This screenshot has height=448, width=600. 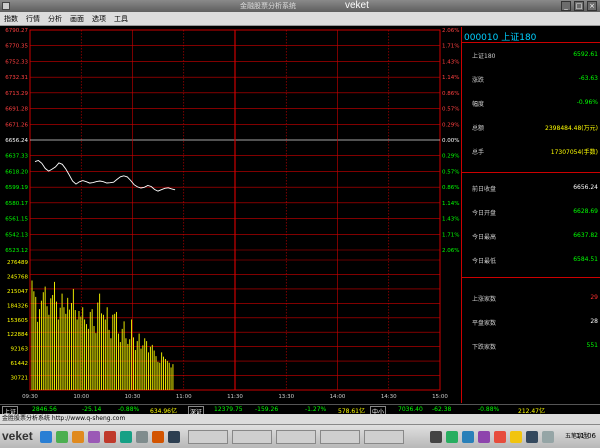 I want to click on menu-view: 画面, so click(x=77, y=18).